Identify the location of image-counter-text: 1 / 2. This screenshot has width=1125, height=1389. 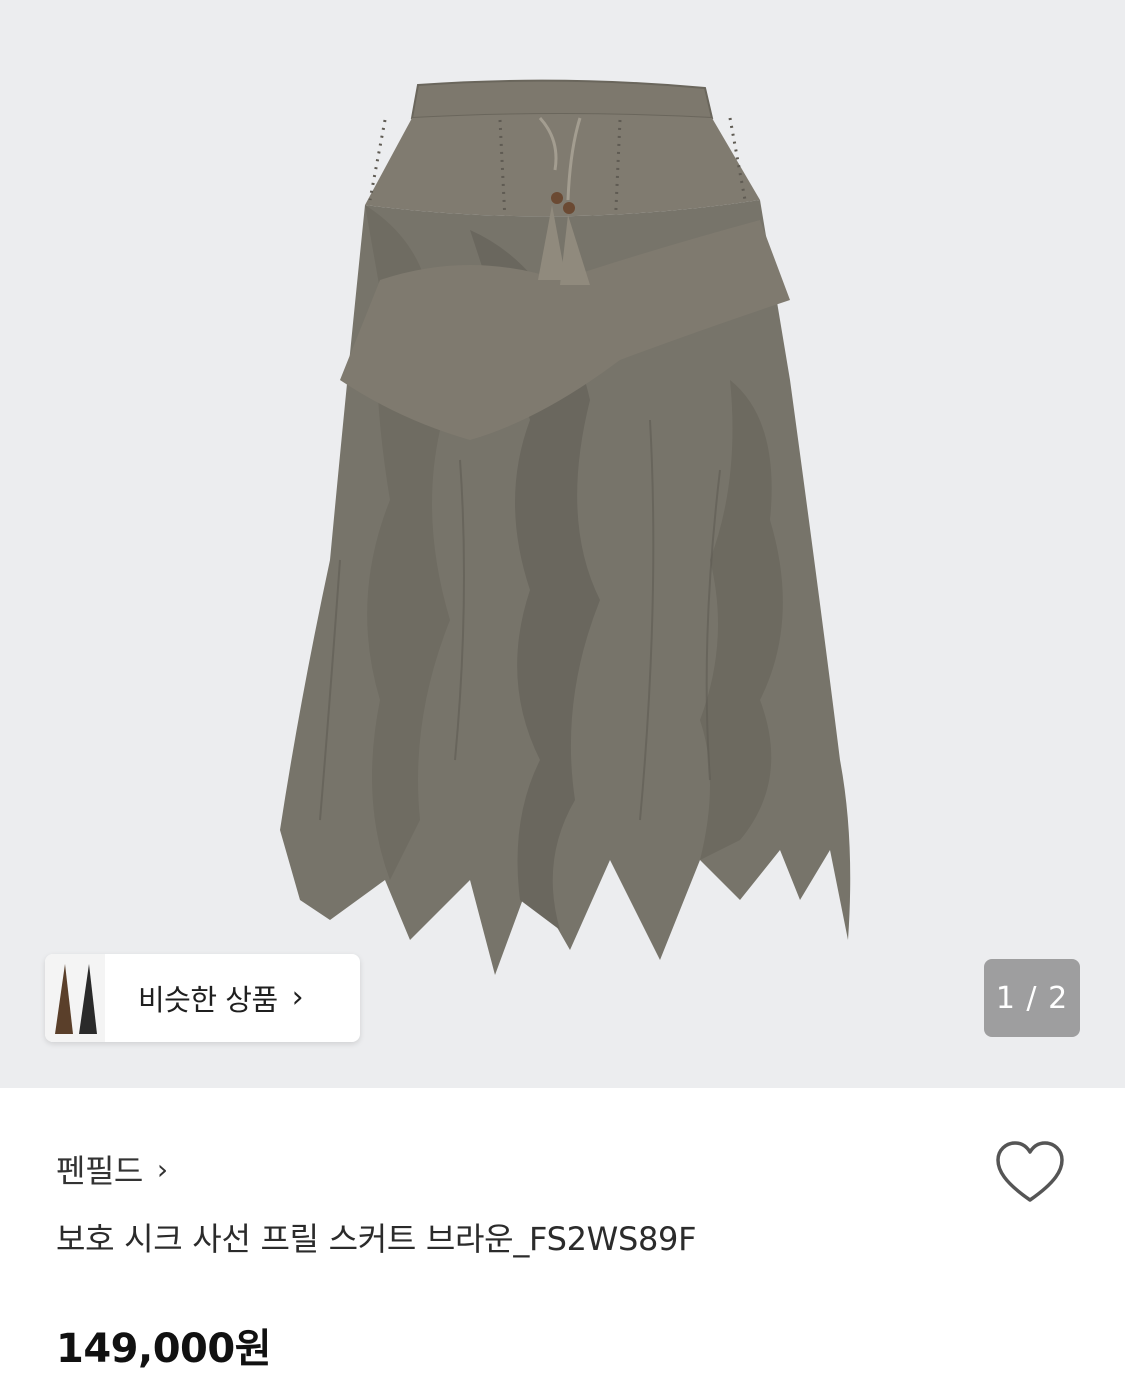
(1032, 998).